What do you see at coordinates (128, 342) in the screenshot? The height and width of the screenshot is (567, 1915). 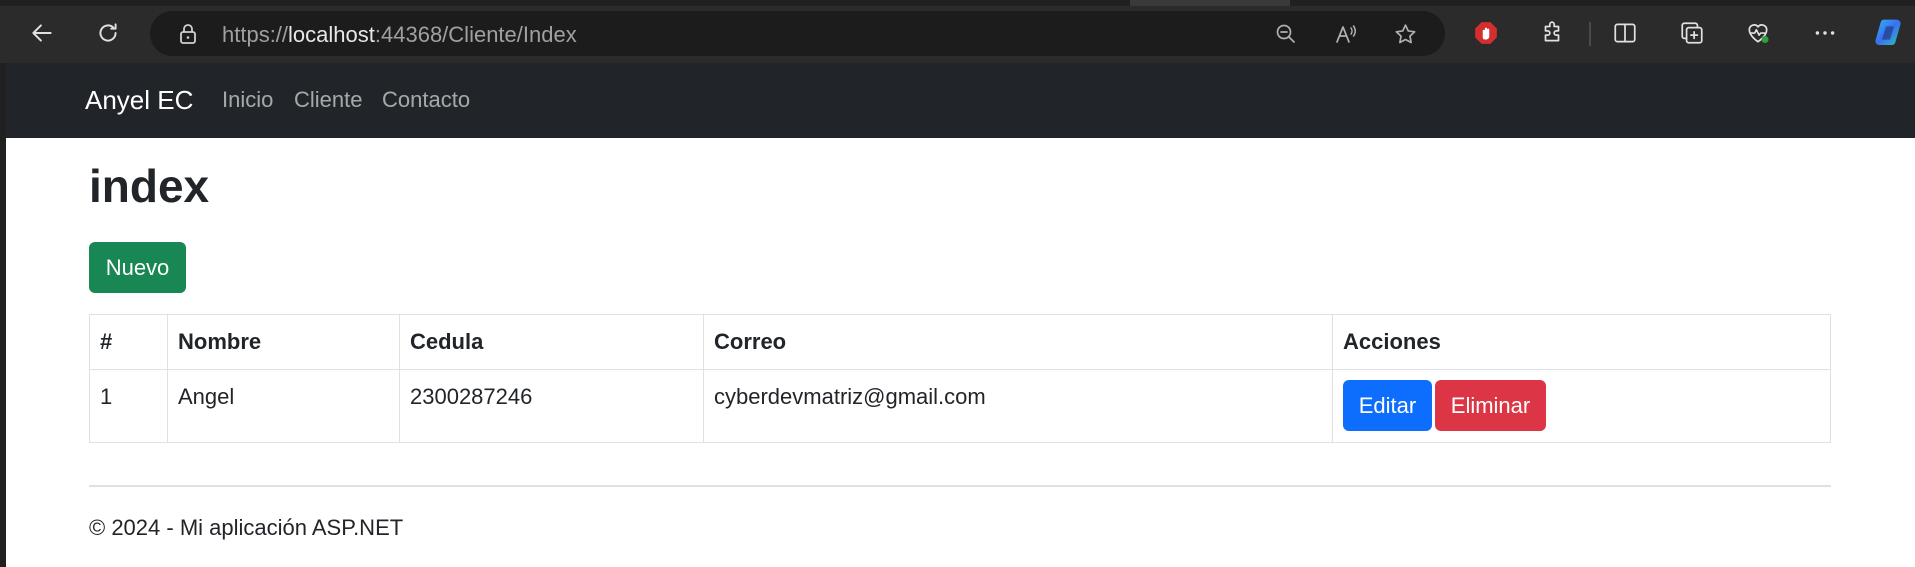 I see `column-header-number: #` at bounding box center [128, 342].